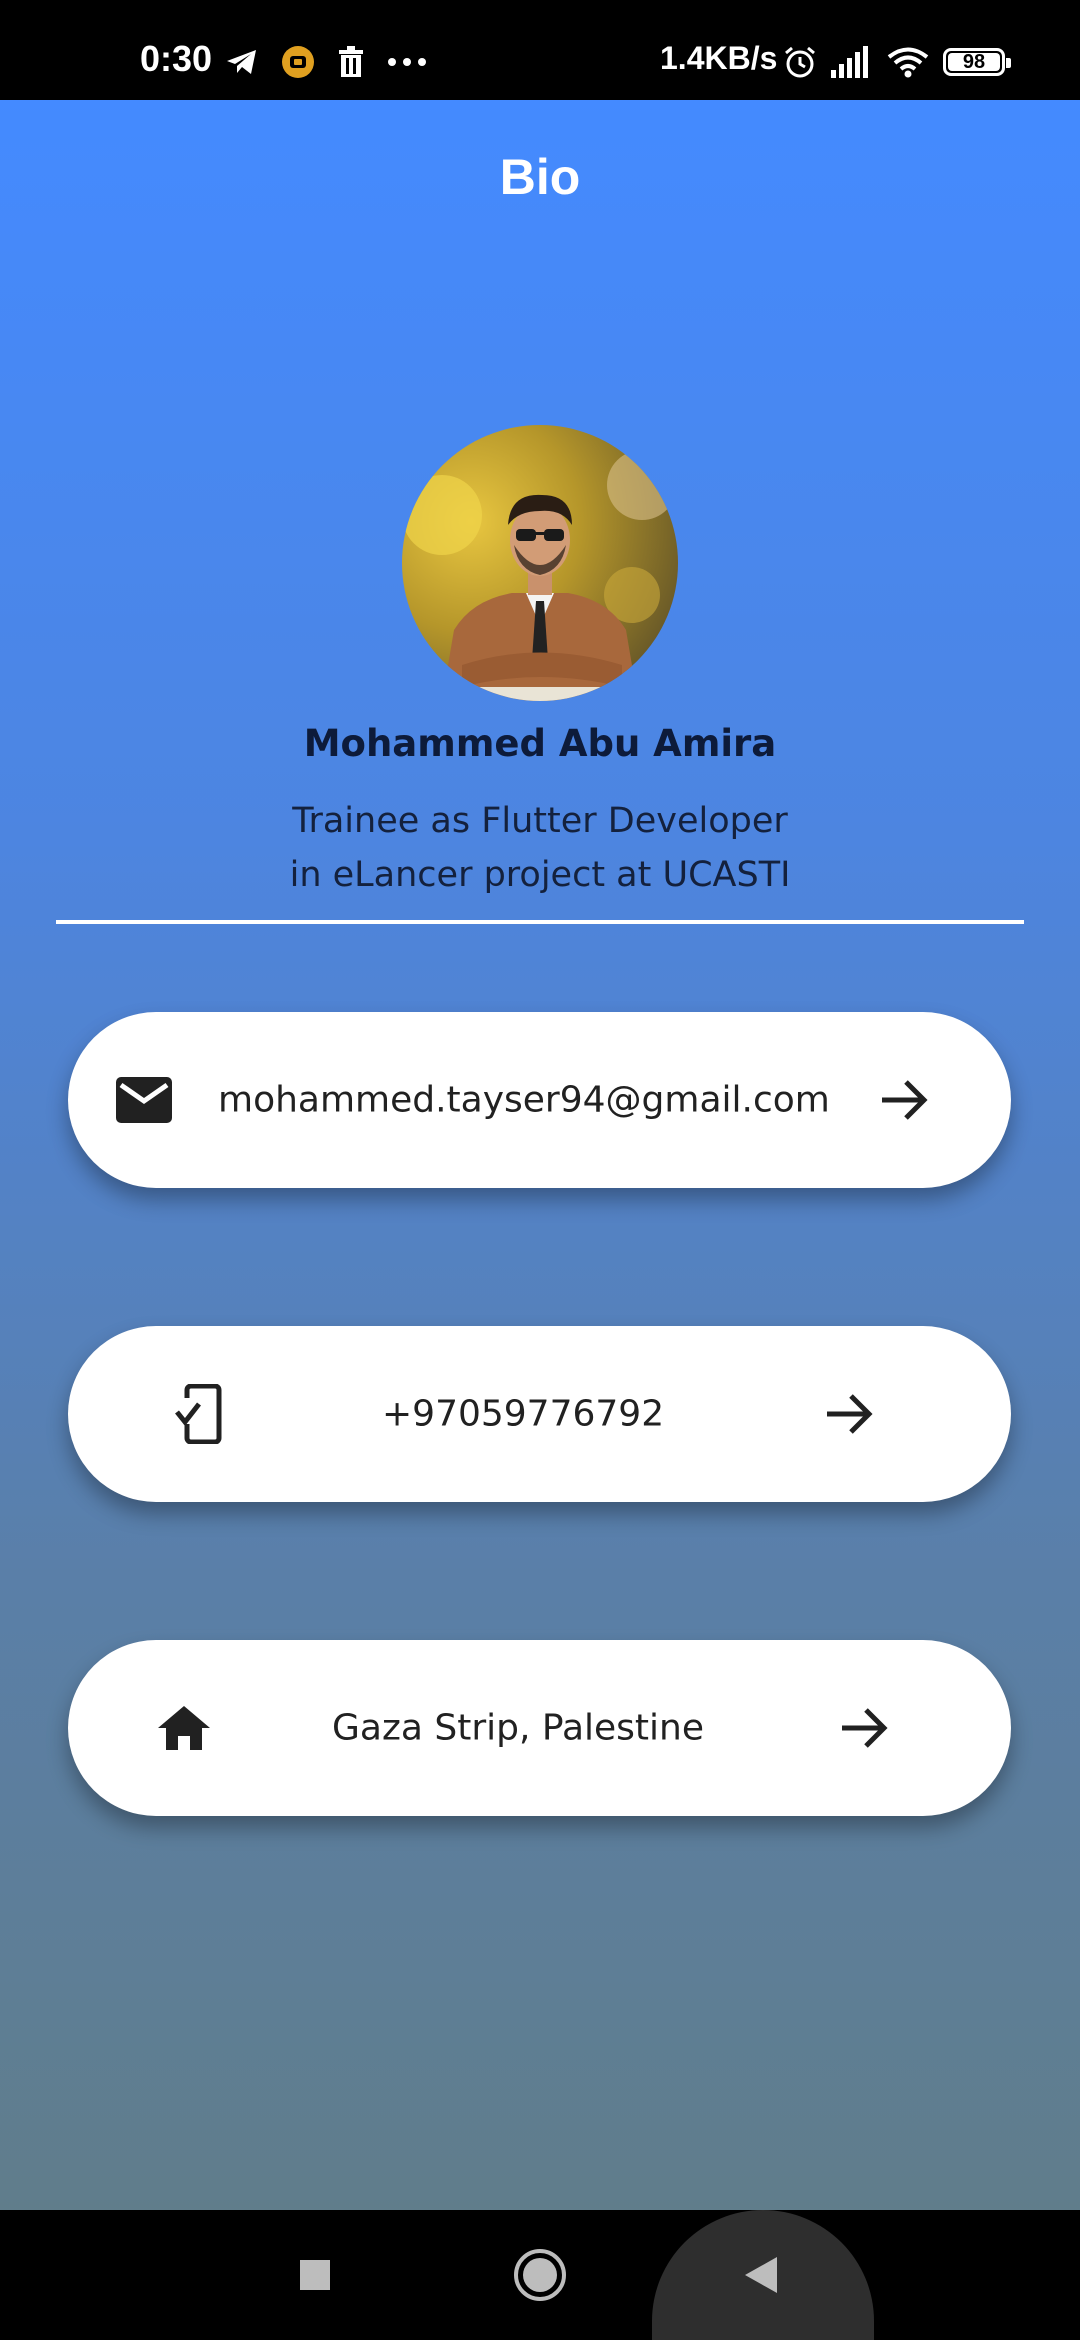  What do you see at coordinates (540, 821) in the screenshot?
I see `profile-title-line-1: Trainee as Flutter Developer` at bounding box center [540, 821].